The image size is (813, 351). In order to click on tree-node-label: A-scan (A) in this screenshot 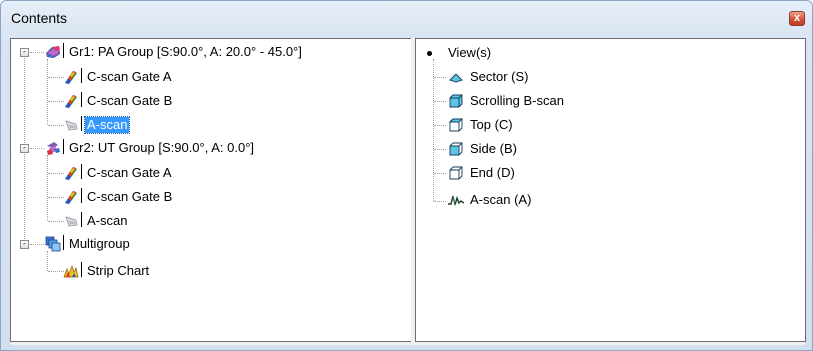, I will do `click(501, 199)`.